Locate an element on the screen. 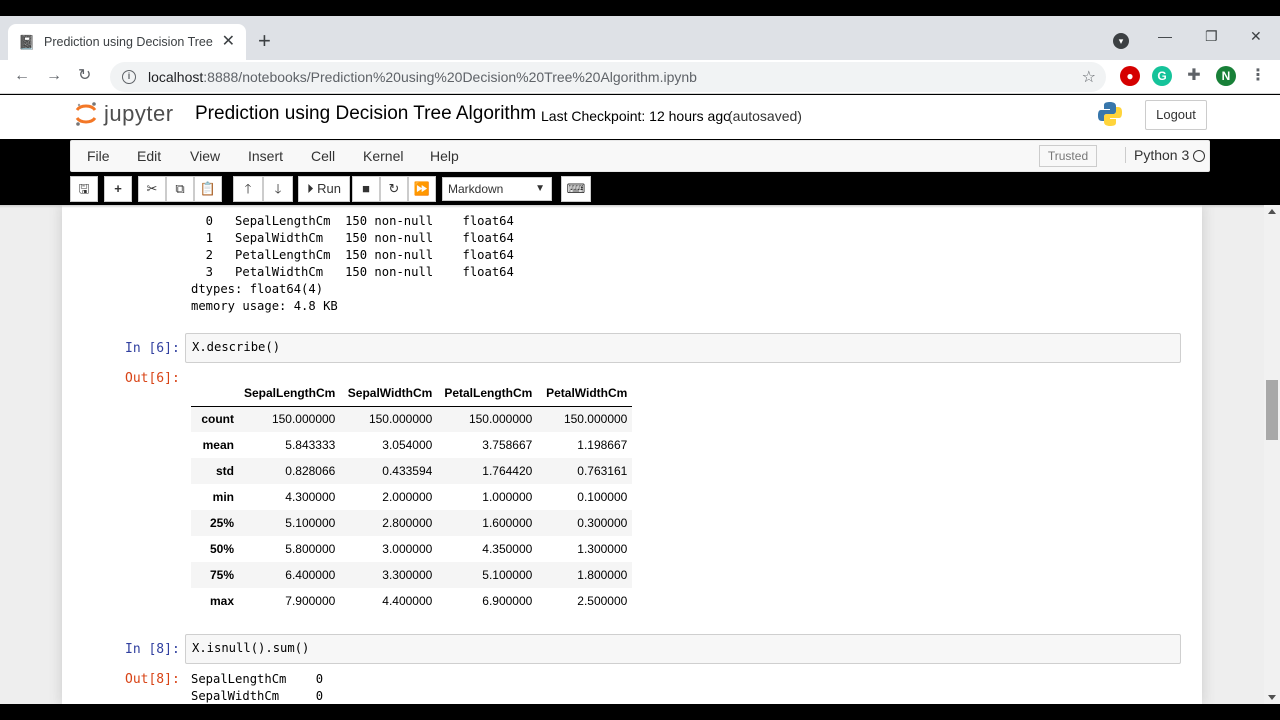  info-row: 0 SepalLengthCm 150 non-null float64 is located at coordinates (352, 221).